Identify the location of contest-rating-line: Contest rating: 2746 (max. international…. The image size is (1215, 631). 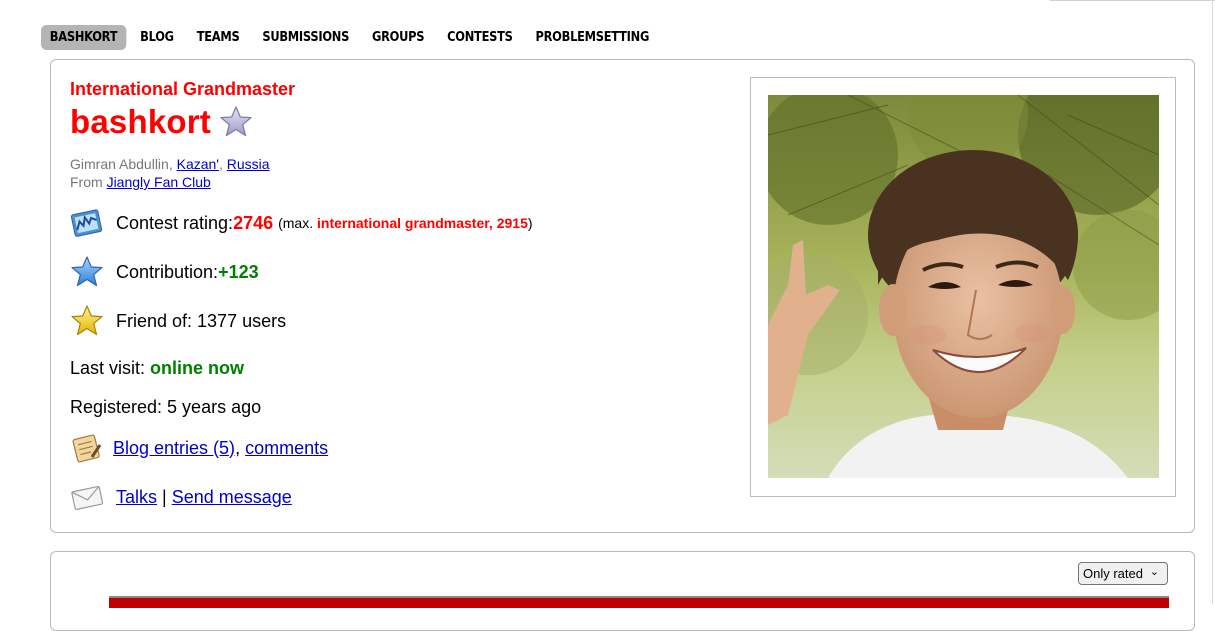
(301, 223).